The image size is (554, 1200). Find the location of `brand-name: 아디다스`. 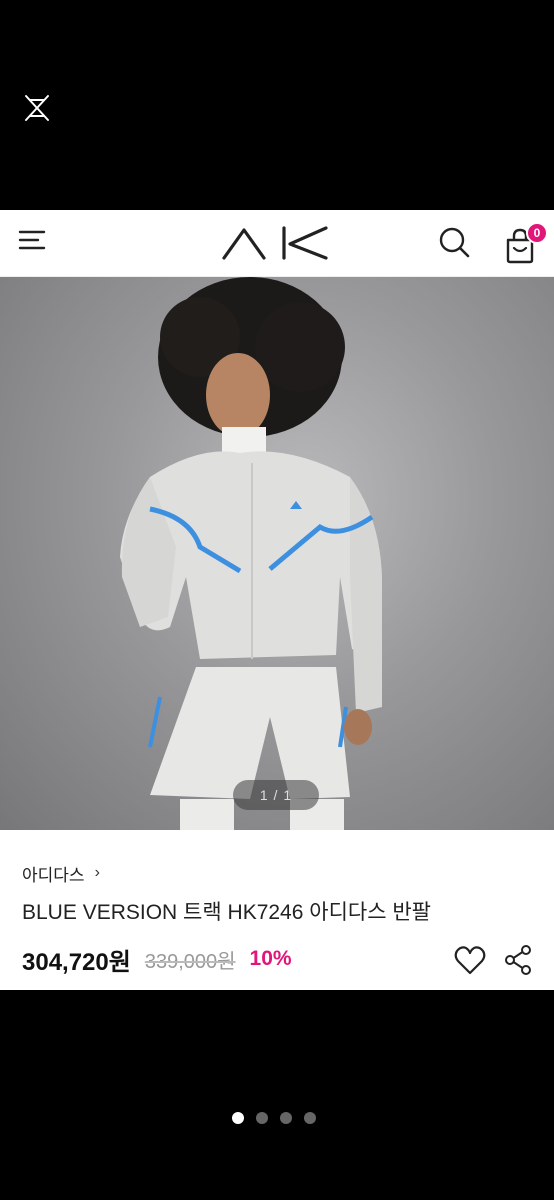

brand-name: 아디다스 is located at coordinates (53, 875).